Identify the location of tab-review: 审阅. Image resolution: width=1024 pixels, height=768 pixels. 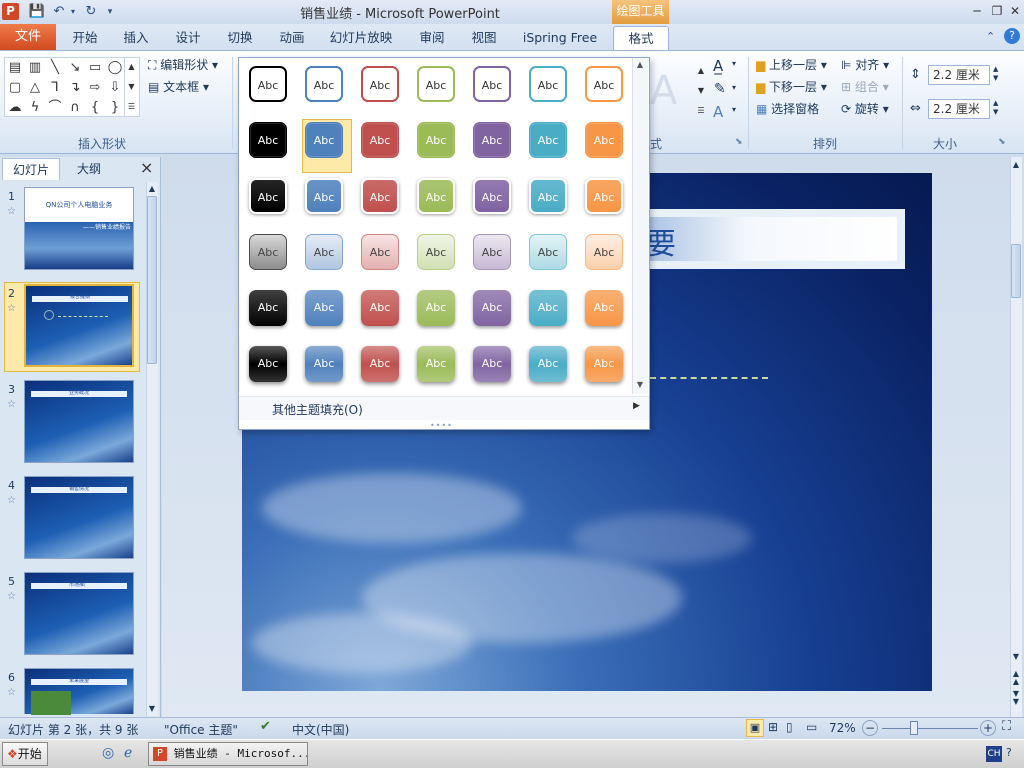
(432, 38).